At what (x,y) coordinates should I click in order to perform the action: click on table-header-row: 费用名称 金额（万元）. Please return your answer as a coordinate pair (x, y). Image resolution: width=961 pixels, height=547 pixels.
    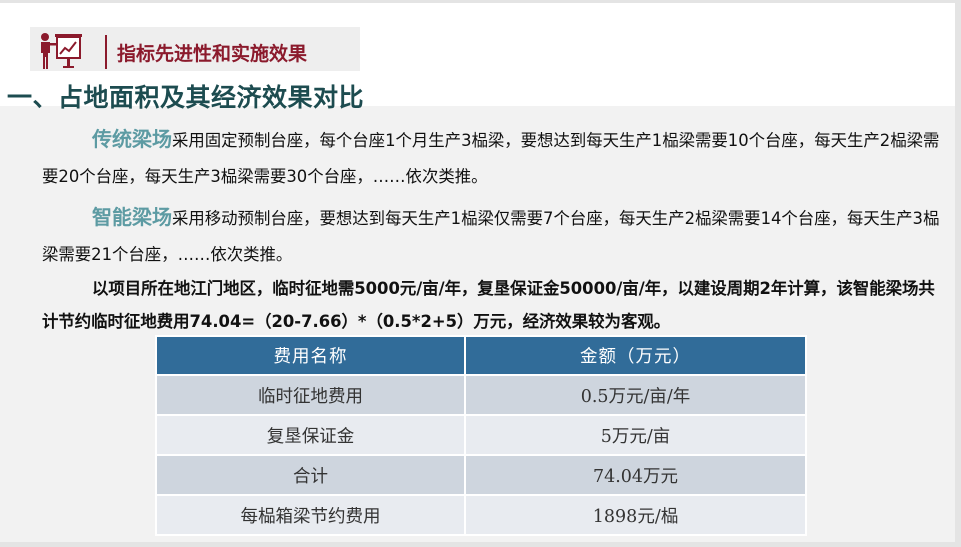
    Looking at the image, I should click on (481, 355).